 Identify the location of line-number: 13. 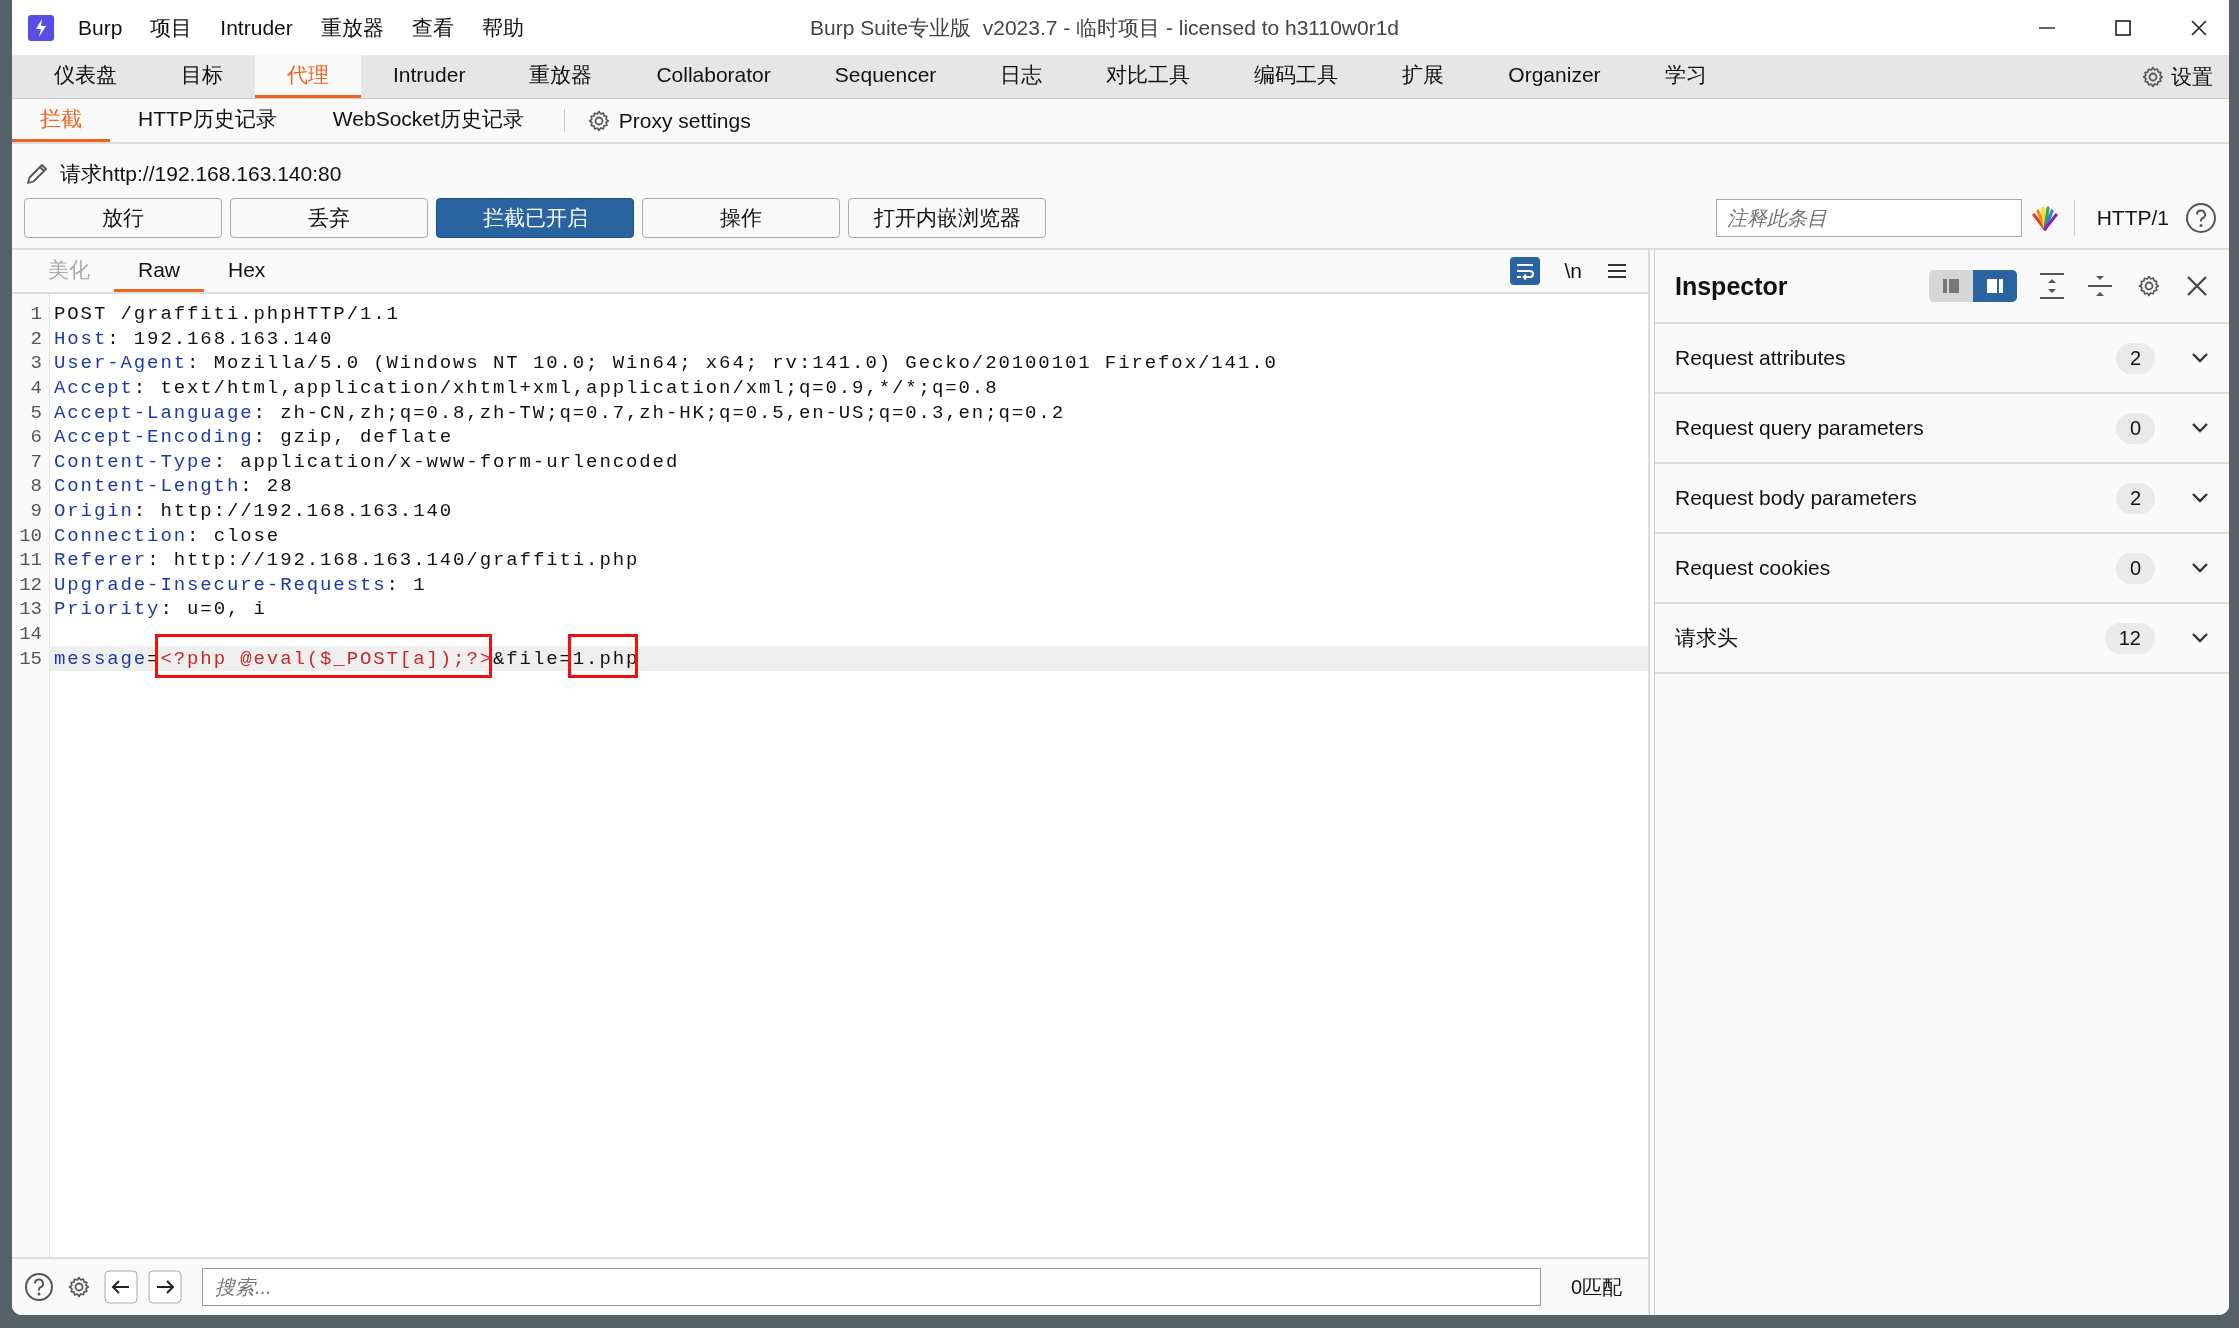
(30, 609).